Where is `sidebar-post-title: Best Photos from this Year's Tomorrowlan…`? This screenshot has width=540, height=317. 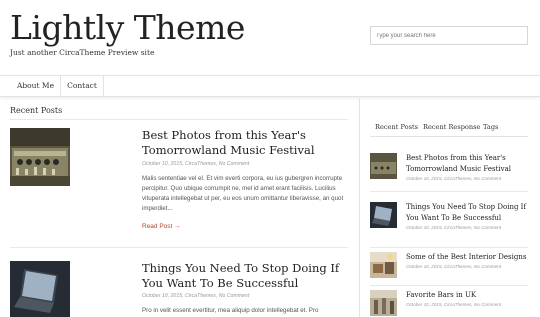 sidebar-post-title: Best Photos from this Year's Tomorrowlan… is located at coordinates (467, 164).